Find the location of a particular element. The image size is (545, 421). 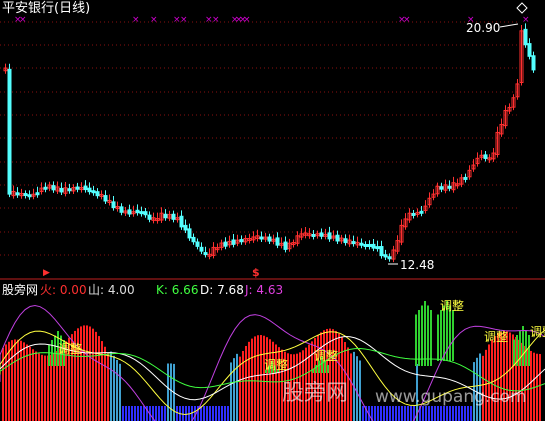

indicator-field: 火: 0.00 is located at coordinates (63, 290).